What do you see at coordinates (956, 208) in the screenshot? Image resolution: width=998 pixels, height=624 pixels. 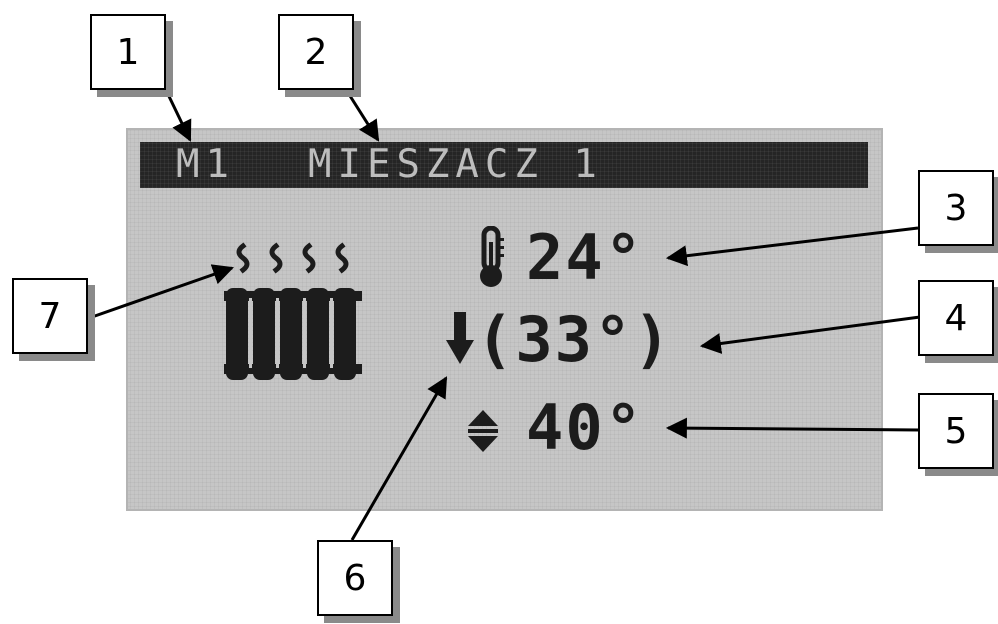 I see `callout-3: 3` at bounding box center [956, 208].